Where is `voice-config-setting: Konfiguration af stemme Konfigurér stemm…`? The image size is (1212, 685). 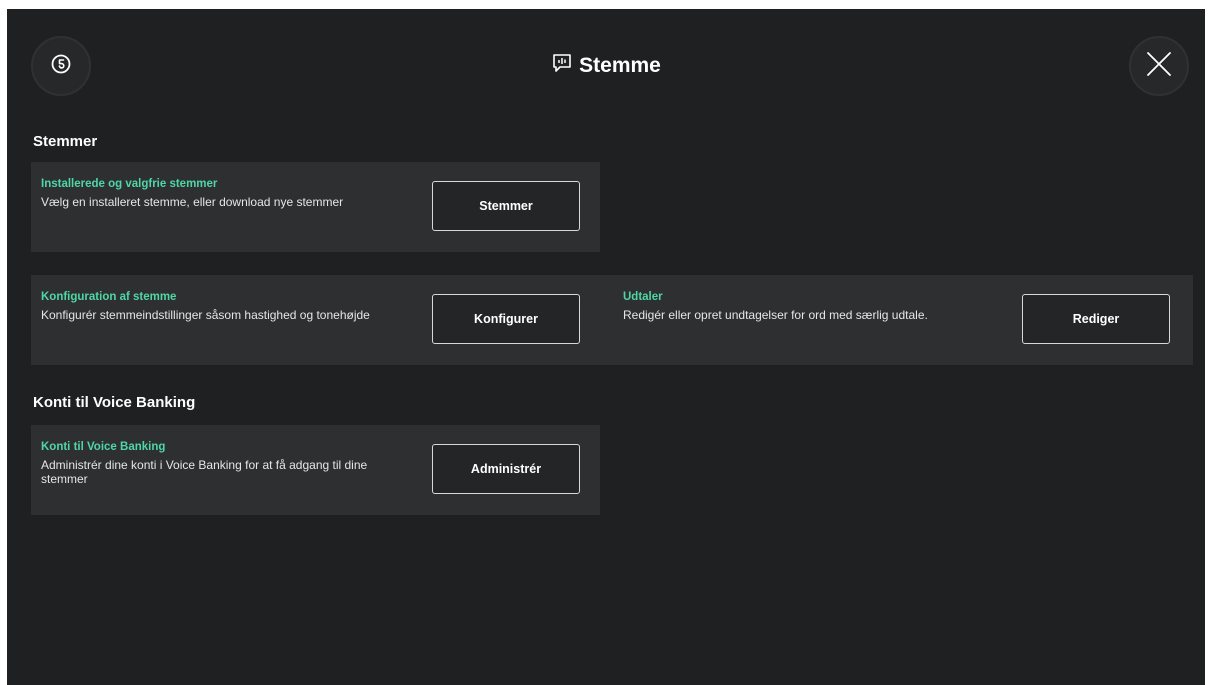 voice-config-setting: Konfiguration af stemme Konfigurér stemm… is located at coordinates (321, 320).